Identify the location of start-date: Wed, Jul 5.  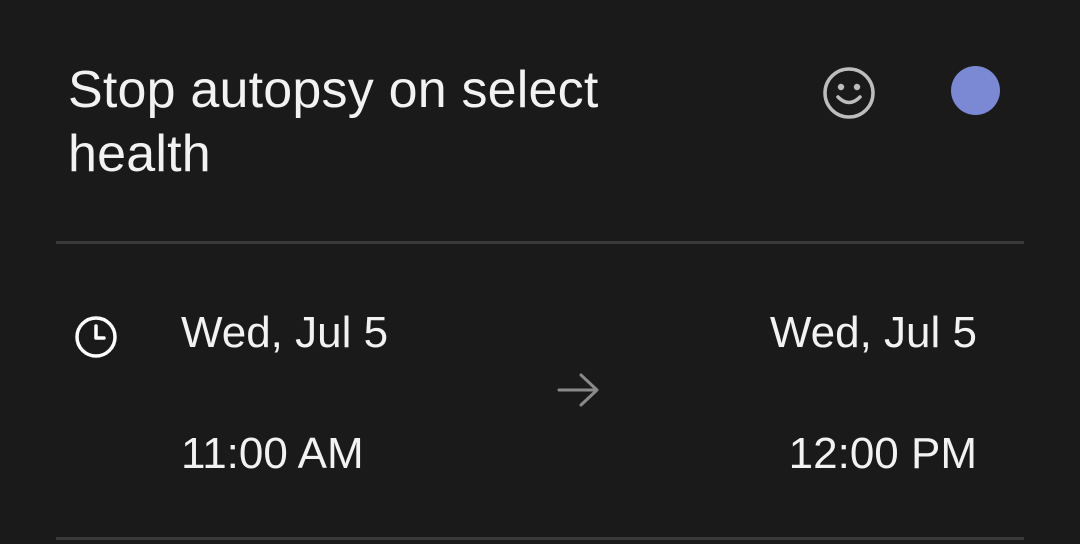
(284, 333).